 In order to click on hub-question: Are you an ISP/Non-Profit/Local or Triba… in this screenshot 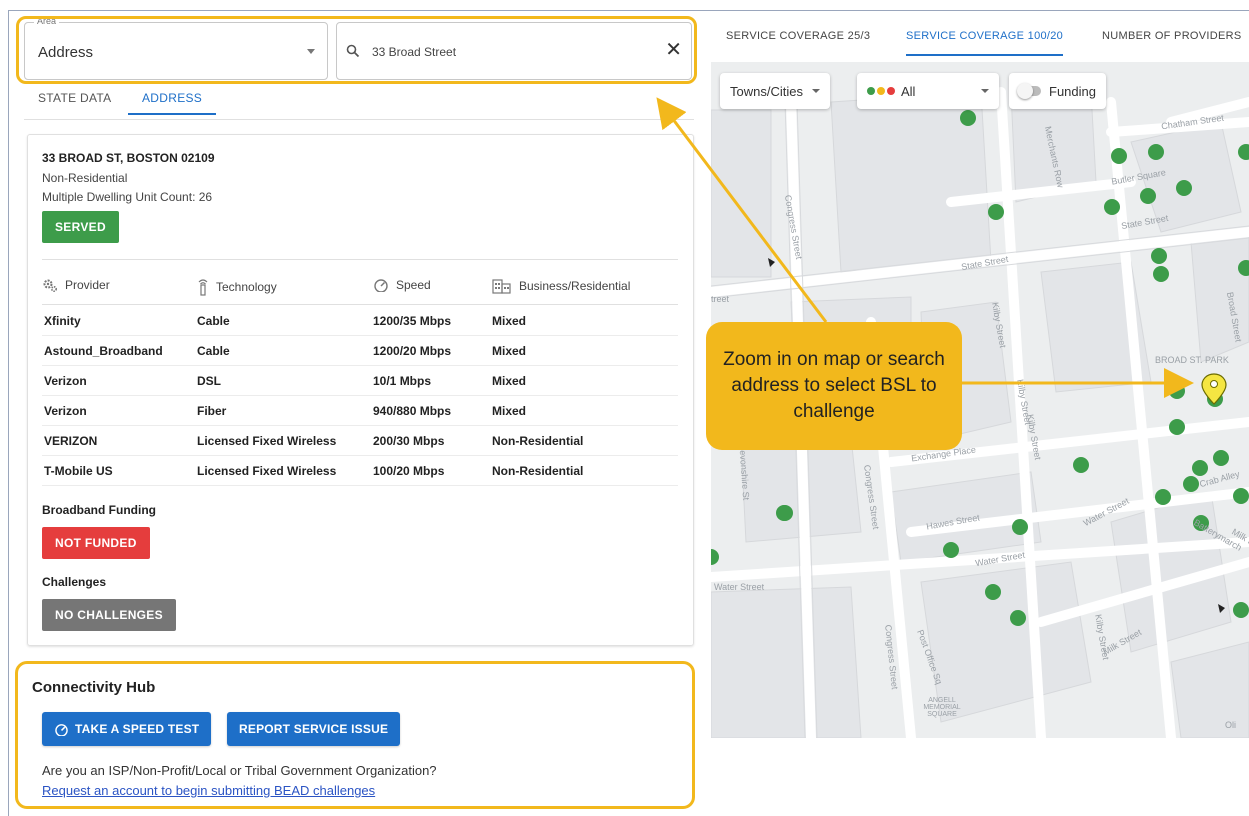, I will do `click(239, 770)`.